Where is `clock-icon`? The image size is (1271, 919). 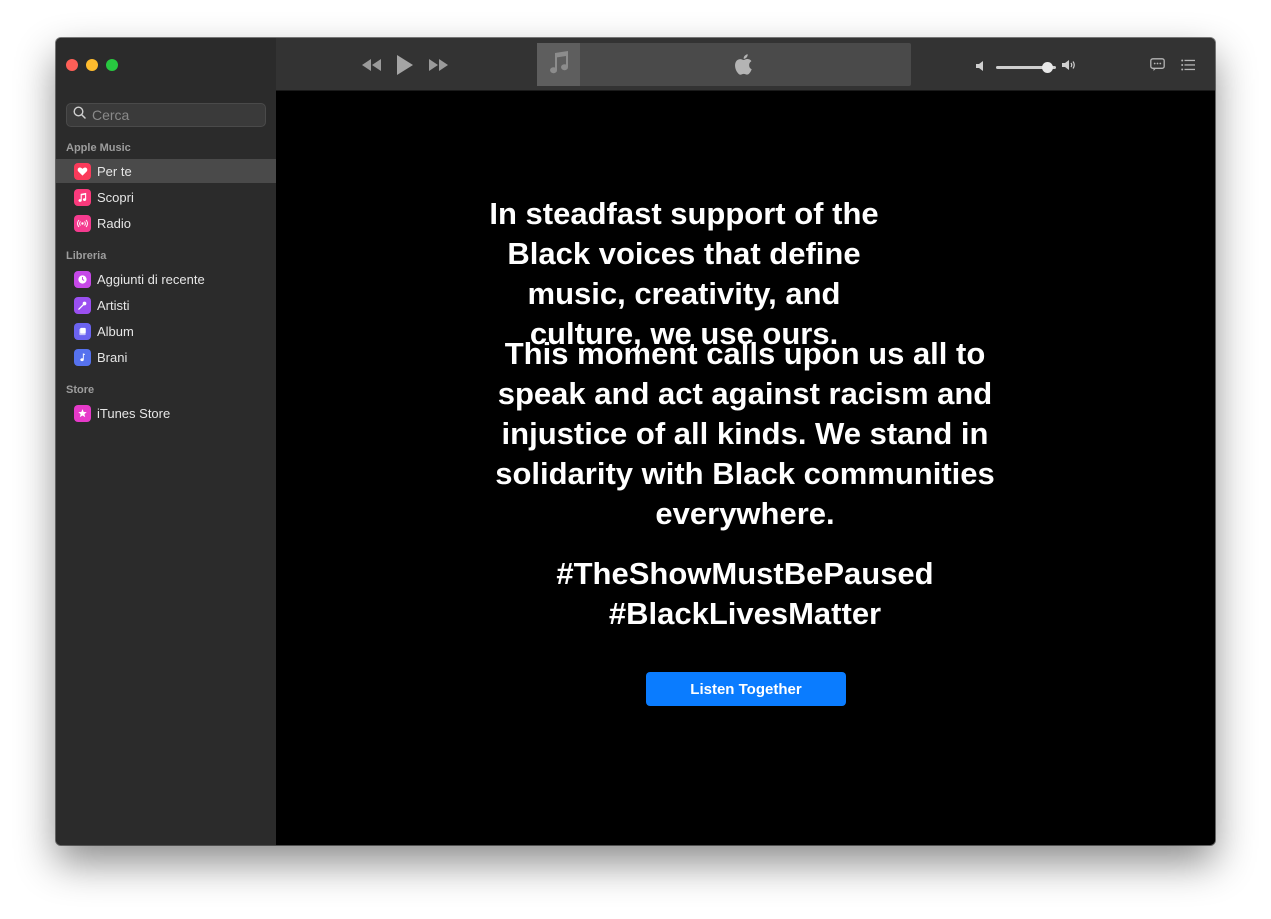 clock-icon is located at coordinates (82, 279).